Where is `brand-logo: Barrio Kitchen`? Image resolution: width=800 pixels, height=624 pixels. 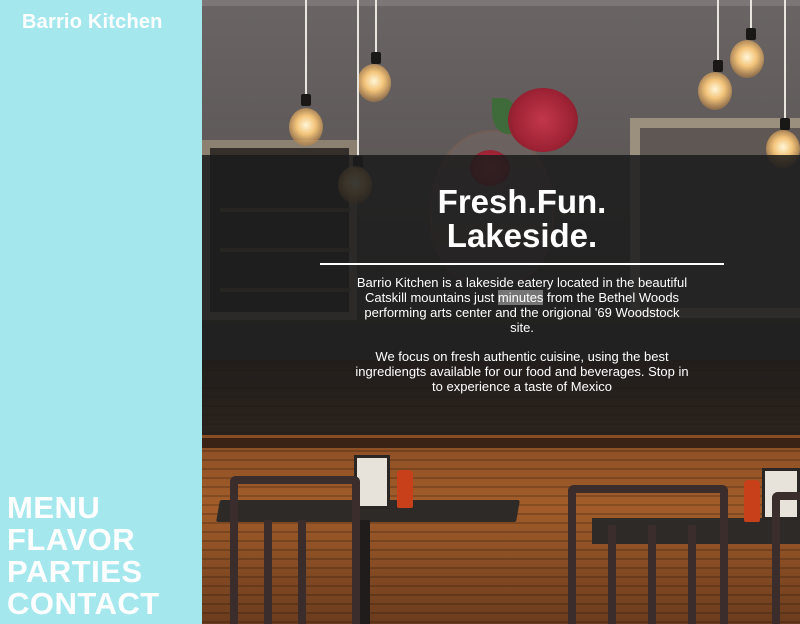 brand-logo: Barrio Kitchen is located at coordinates (92, 22).